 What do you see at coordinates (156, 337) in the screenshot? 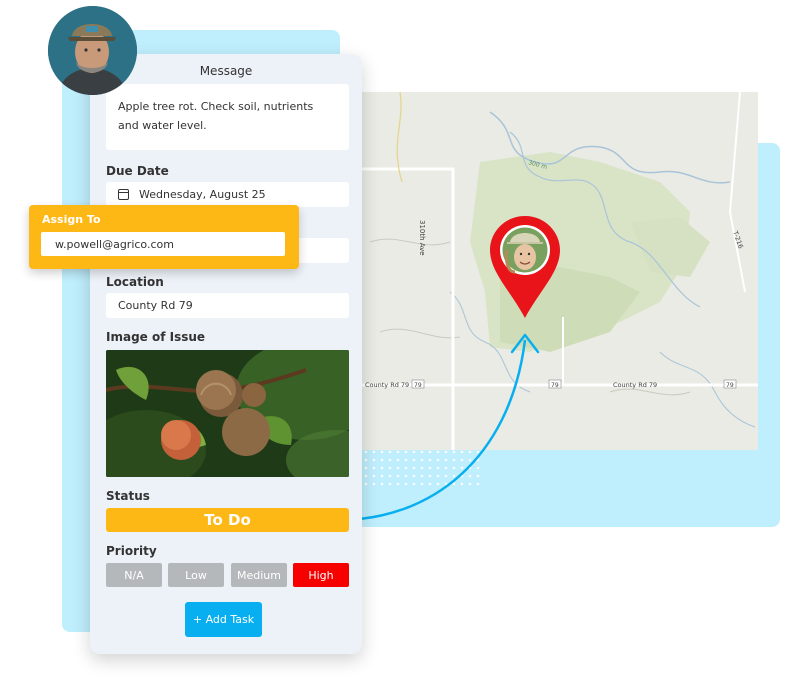
I see `image-label: Image of Issue` at bounding box center [156, 337].